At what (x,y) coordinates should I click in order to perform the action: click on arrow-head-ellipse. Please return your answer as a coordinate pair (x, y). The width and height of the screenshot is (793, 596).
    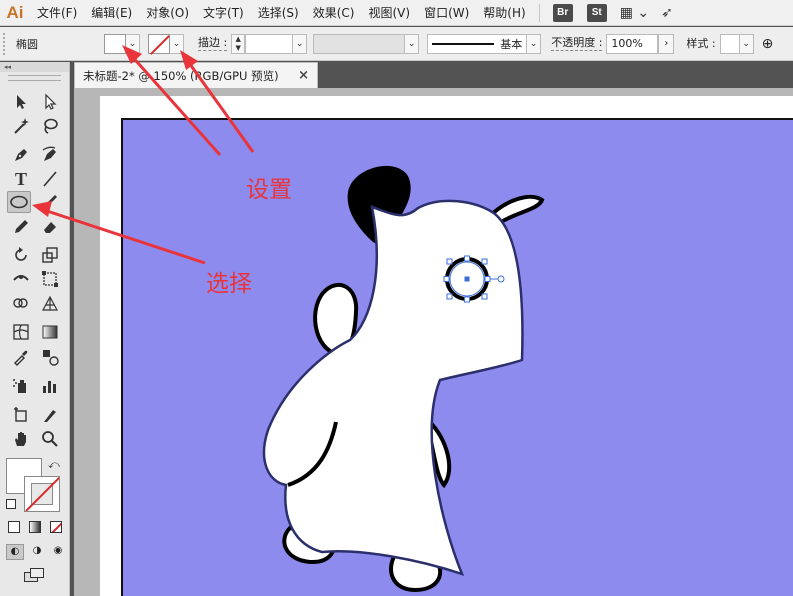
    Looking at the image, I should click on (42, 209).